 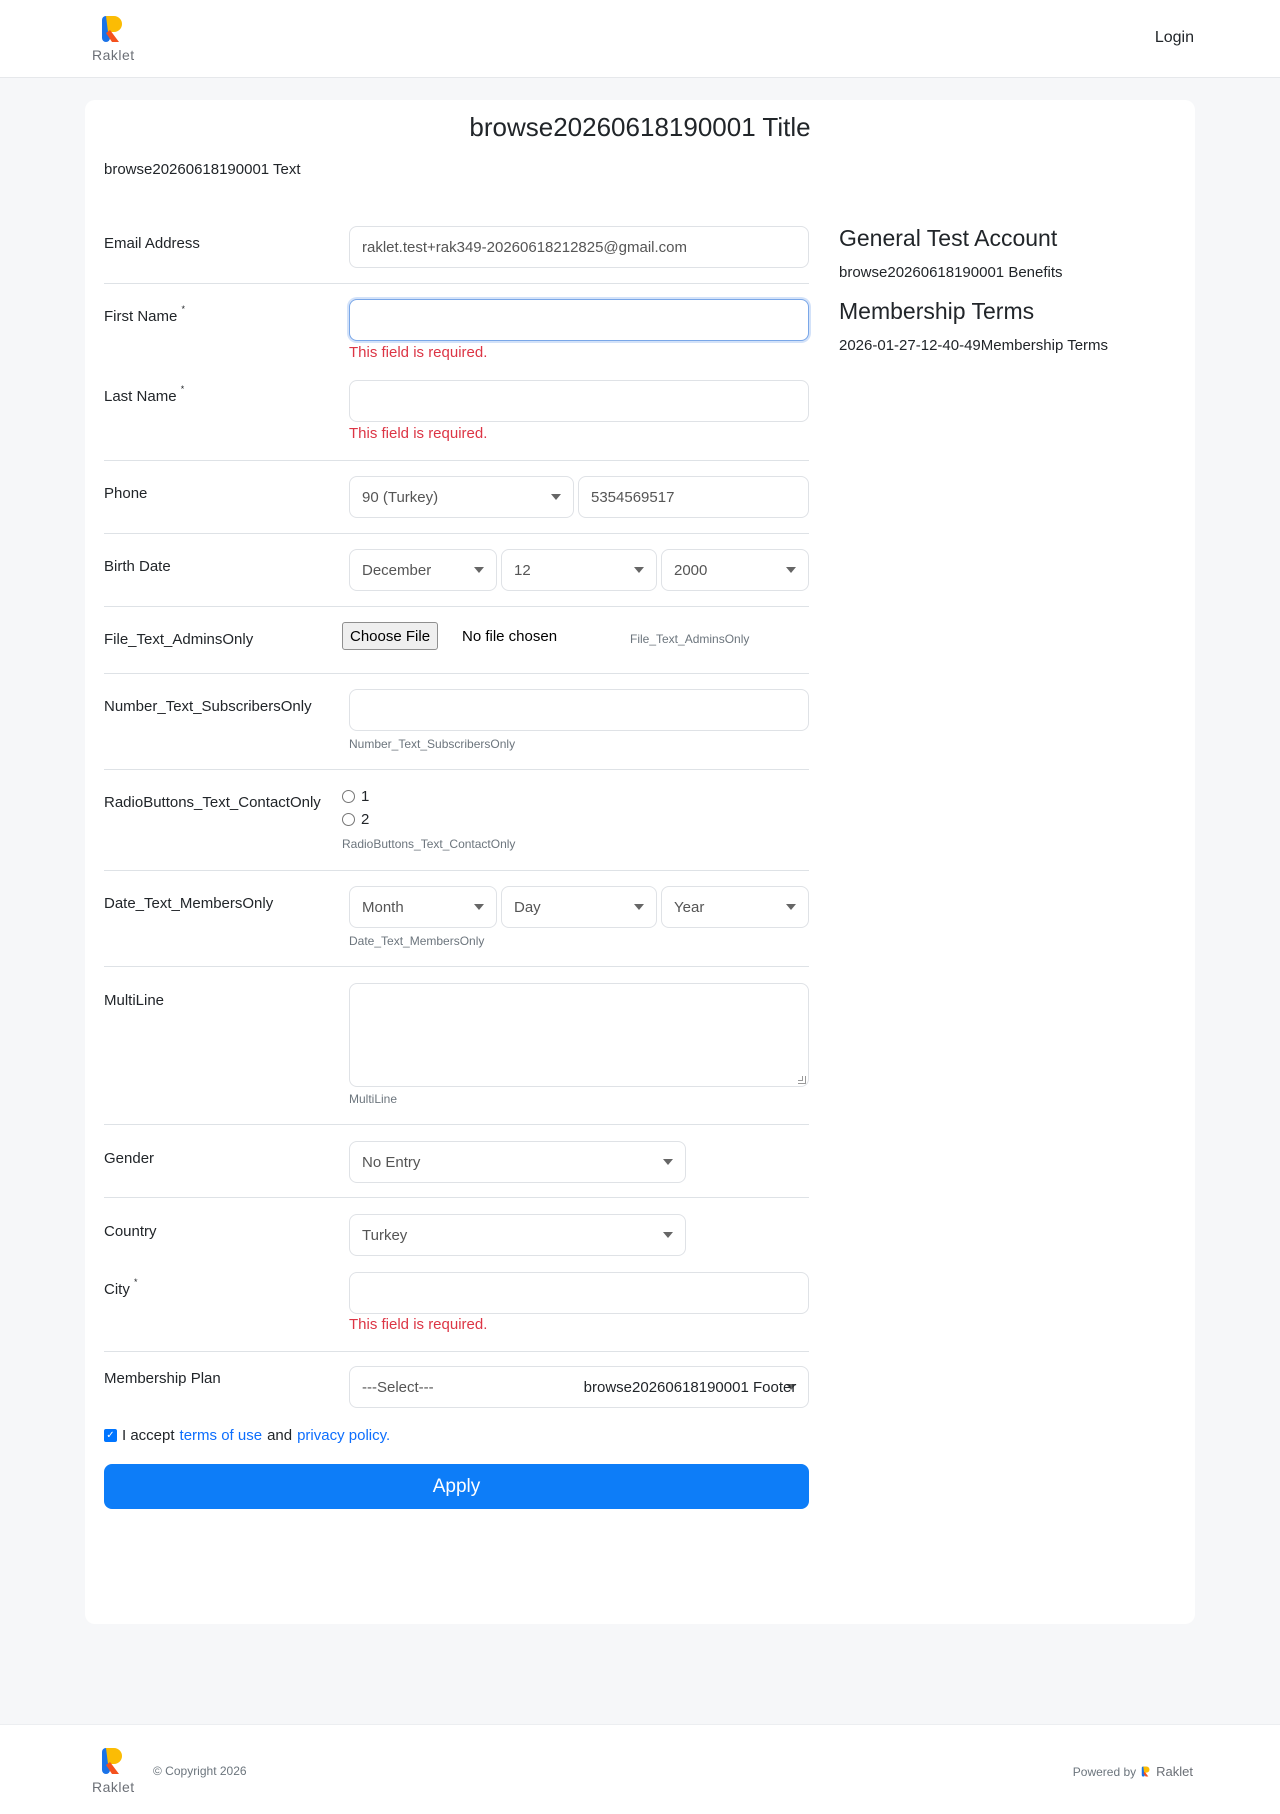 I want to click on privacy-policy-link: privacy policy., so click(x=343, y=1435).